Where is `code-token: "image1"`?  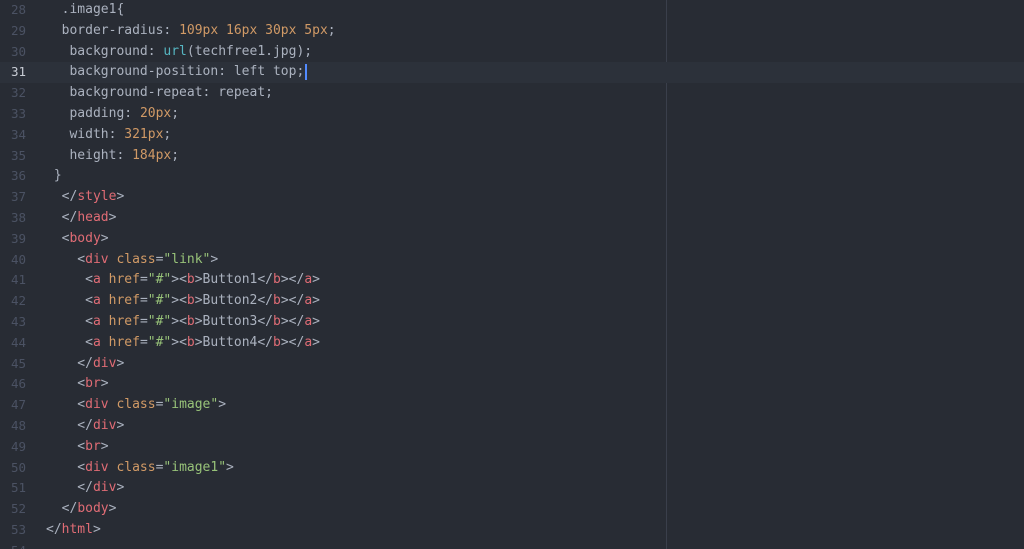 code-token: "image1" is located at coordinates (195, 467).